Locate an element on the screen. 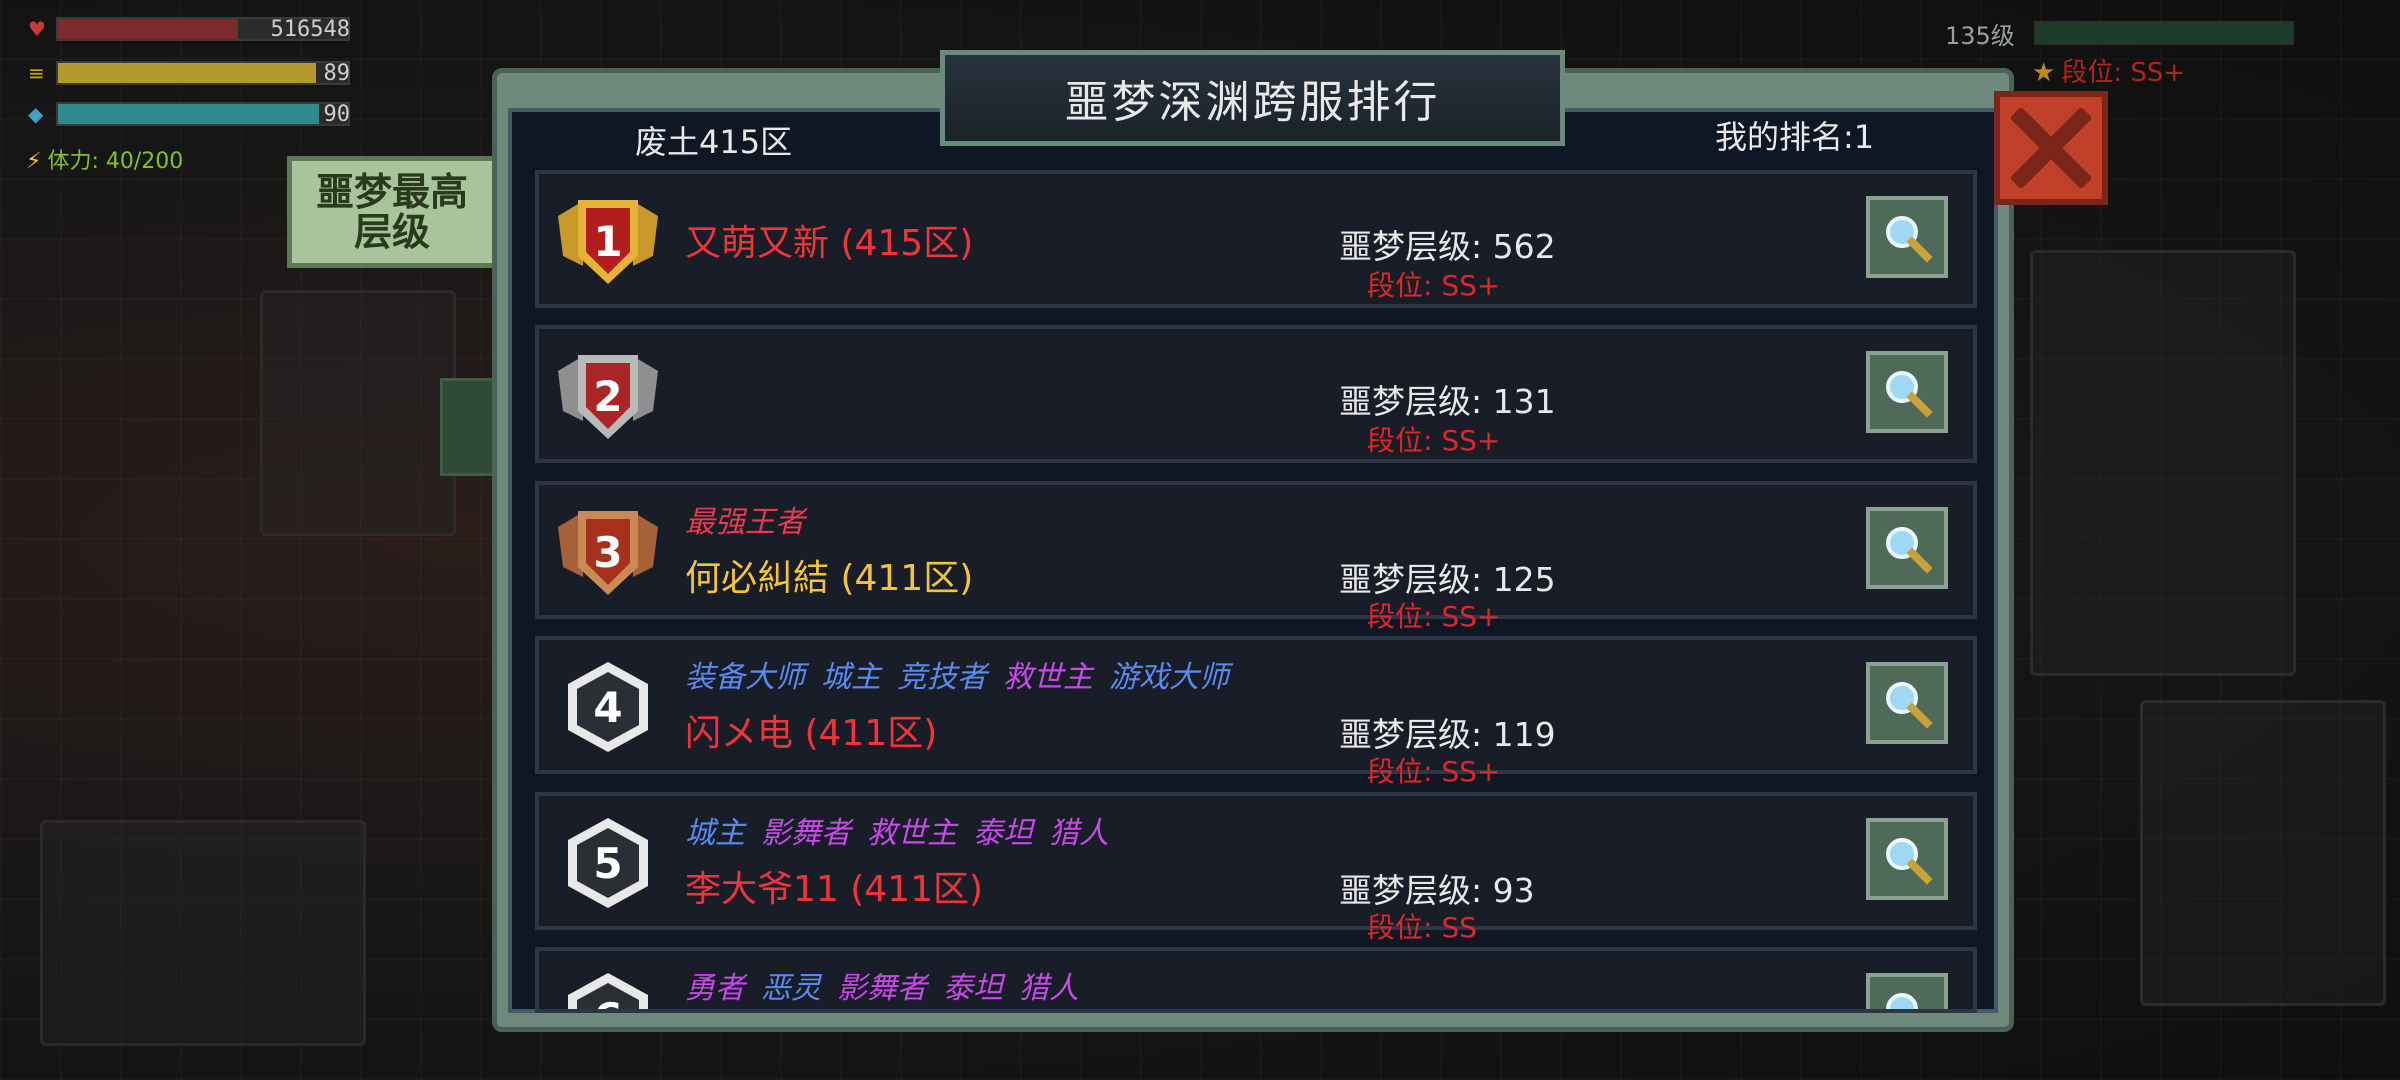 This screenshot has width=2400, height=1080. tab-label: 噩梦最高层级 is located at coordinates (391, 212).